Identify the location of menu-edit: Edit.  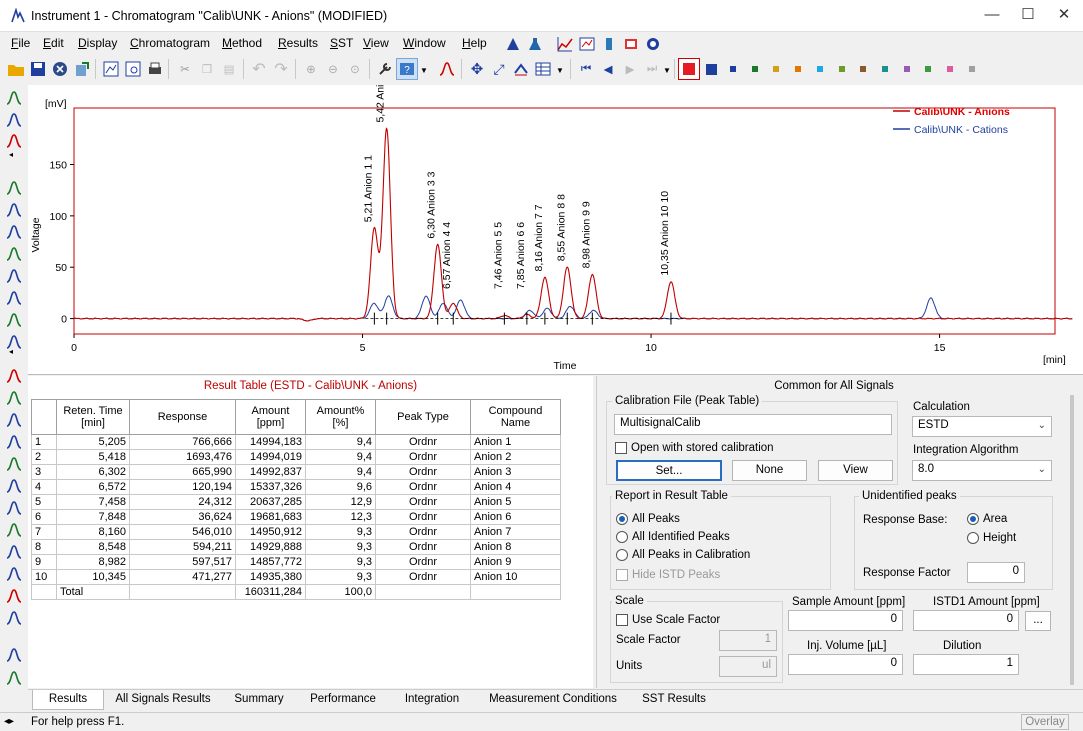
(53, 43).